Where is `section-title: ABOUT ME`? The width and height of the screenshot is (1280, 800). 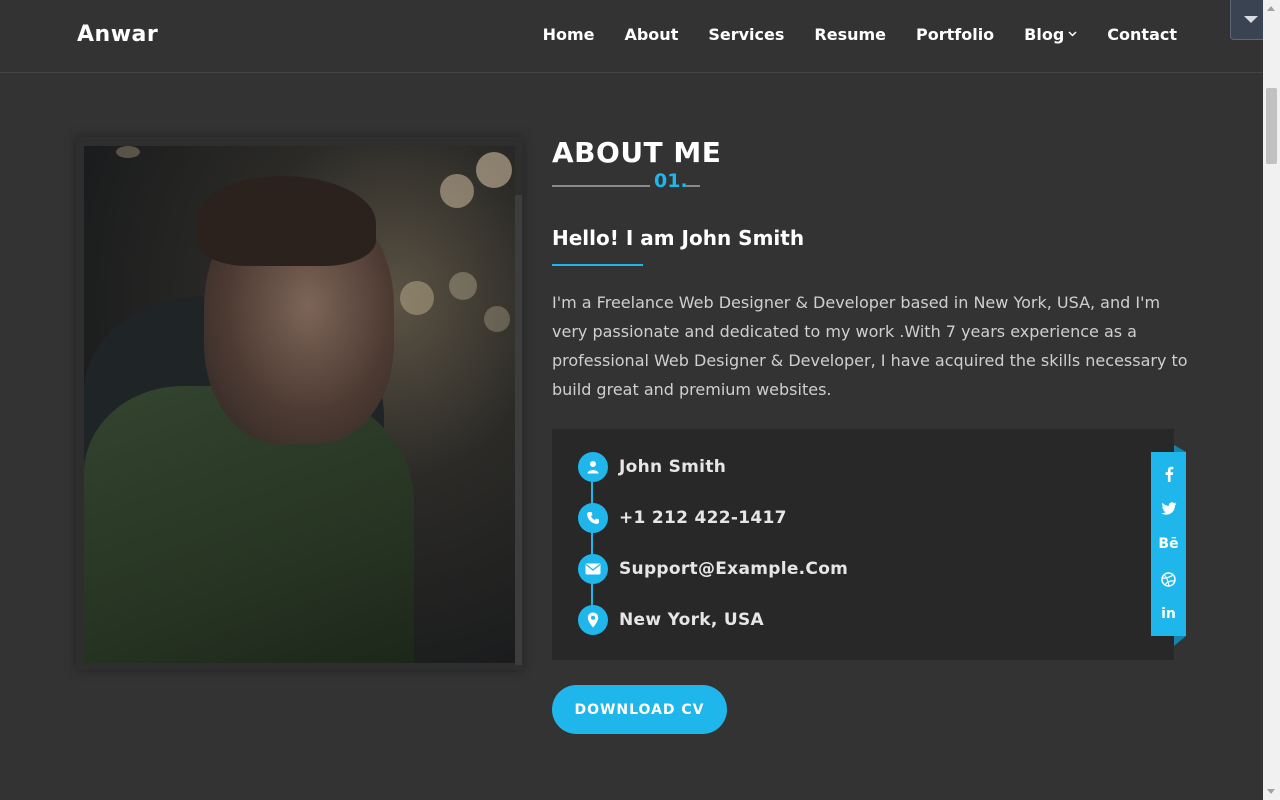 section-title: ABOUT ME is located at coordinates (637, 152).